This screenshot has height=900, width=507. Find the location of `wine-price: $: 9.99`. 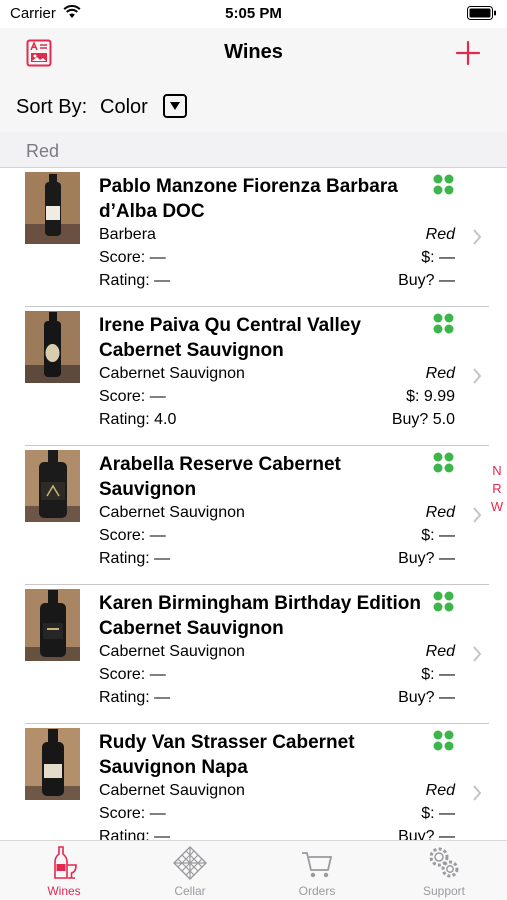

wine-price: $: 9.99 is located at coordinates (430, 396).